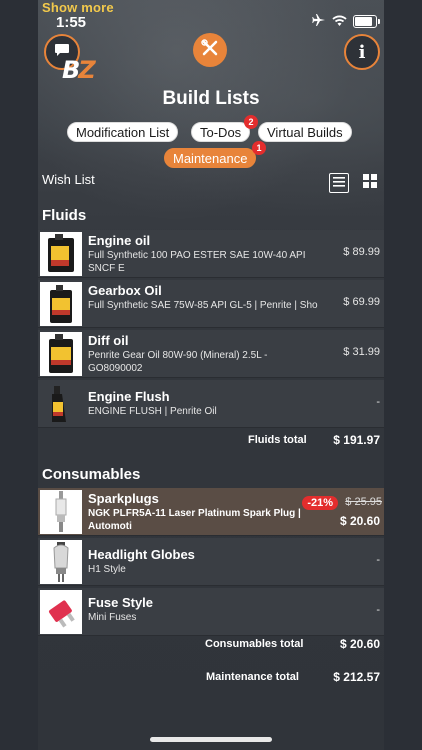 This screenshot has height=750, width=422. I want to click on section-title-consumables: Consumables, so click(91, 474).